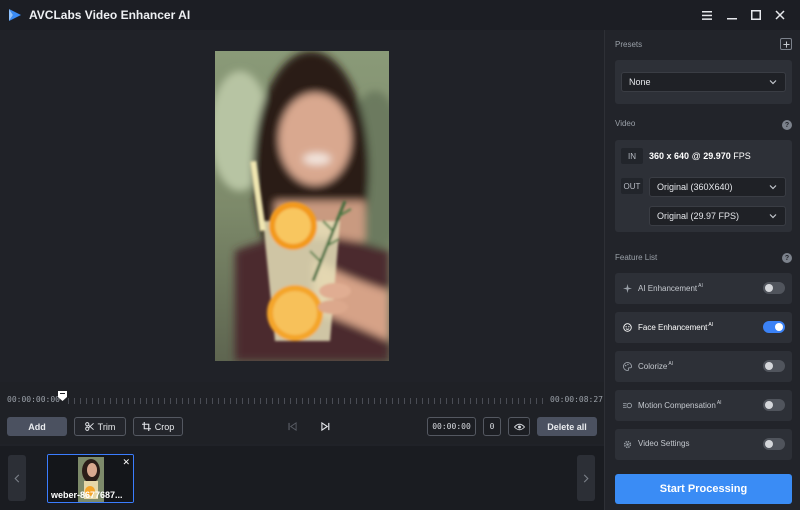  What do you see at coordinates (292, 426) in the screenshot?
I see `skip-back-icon` at bounding box center [292, 426].